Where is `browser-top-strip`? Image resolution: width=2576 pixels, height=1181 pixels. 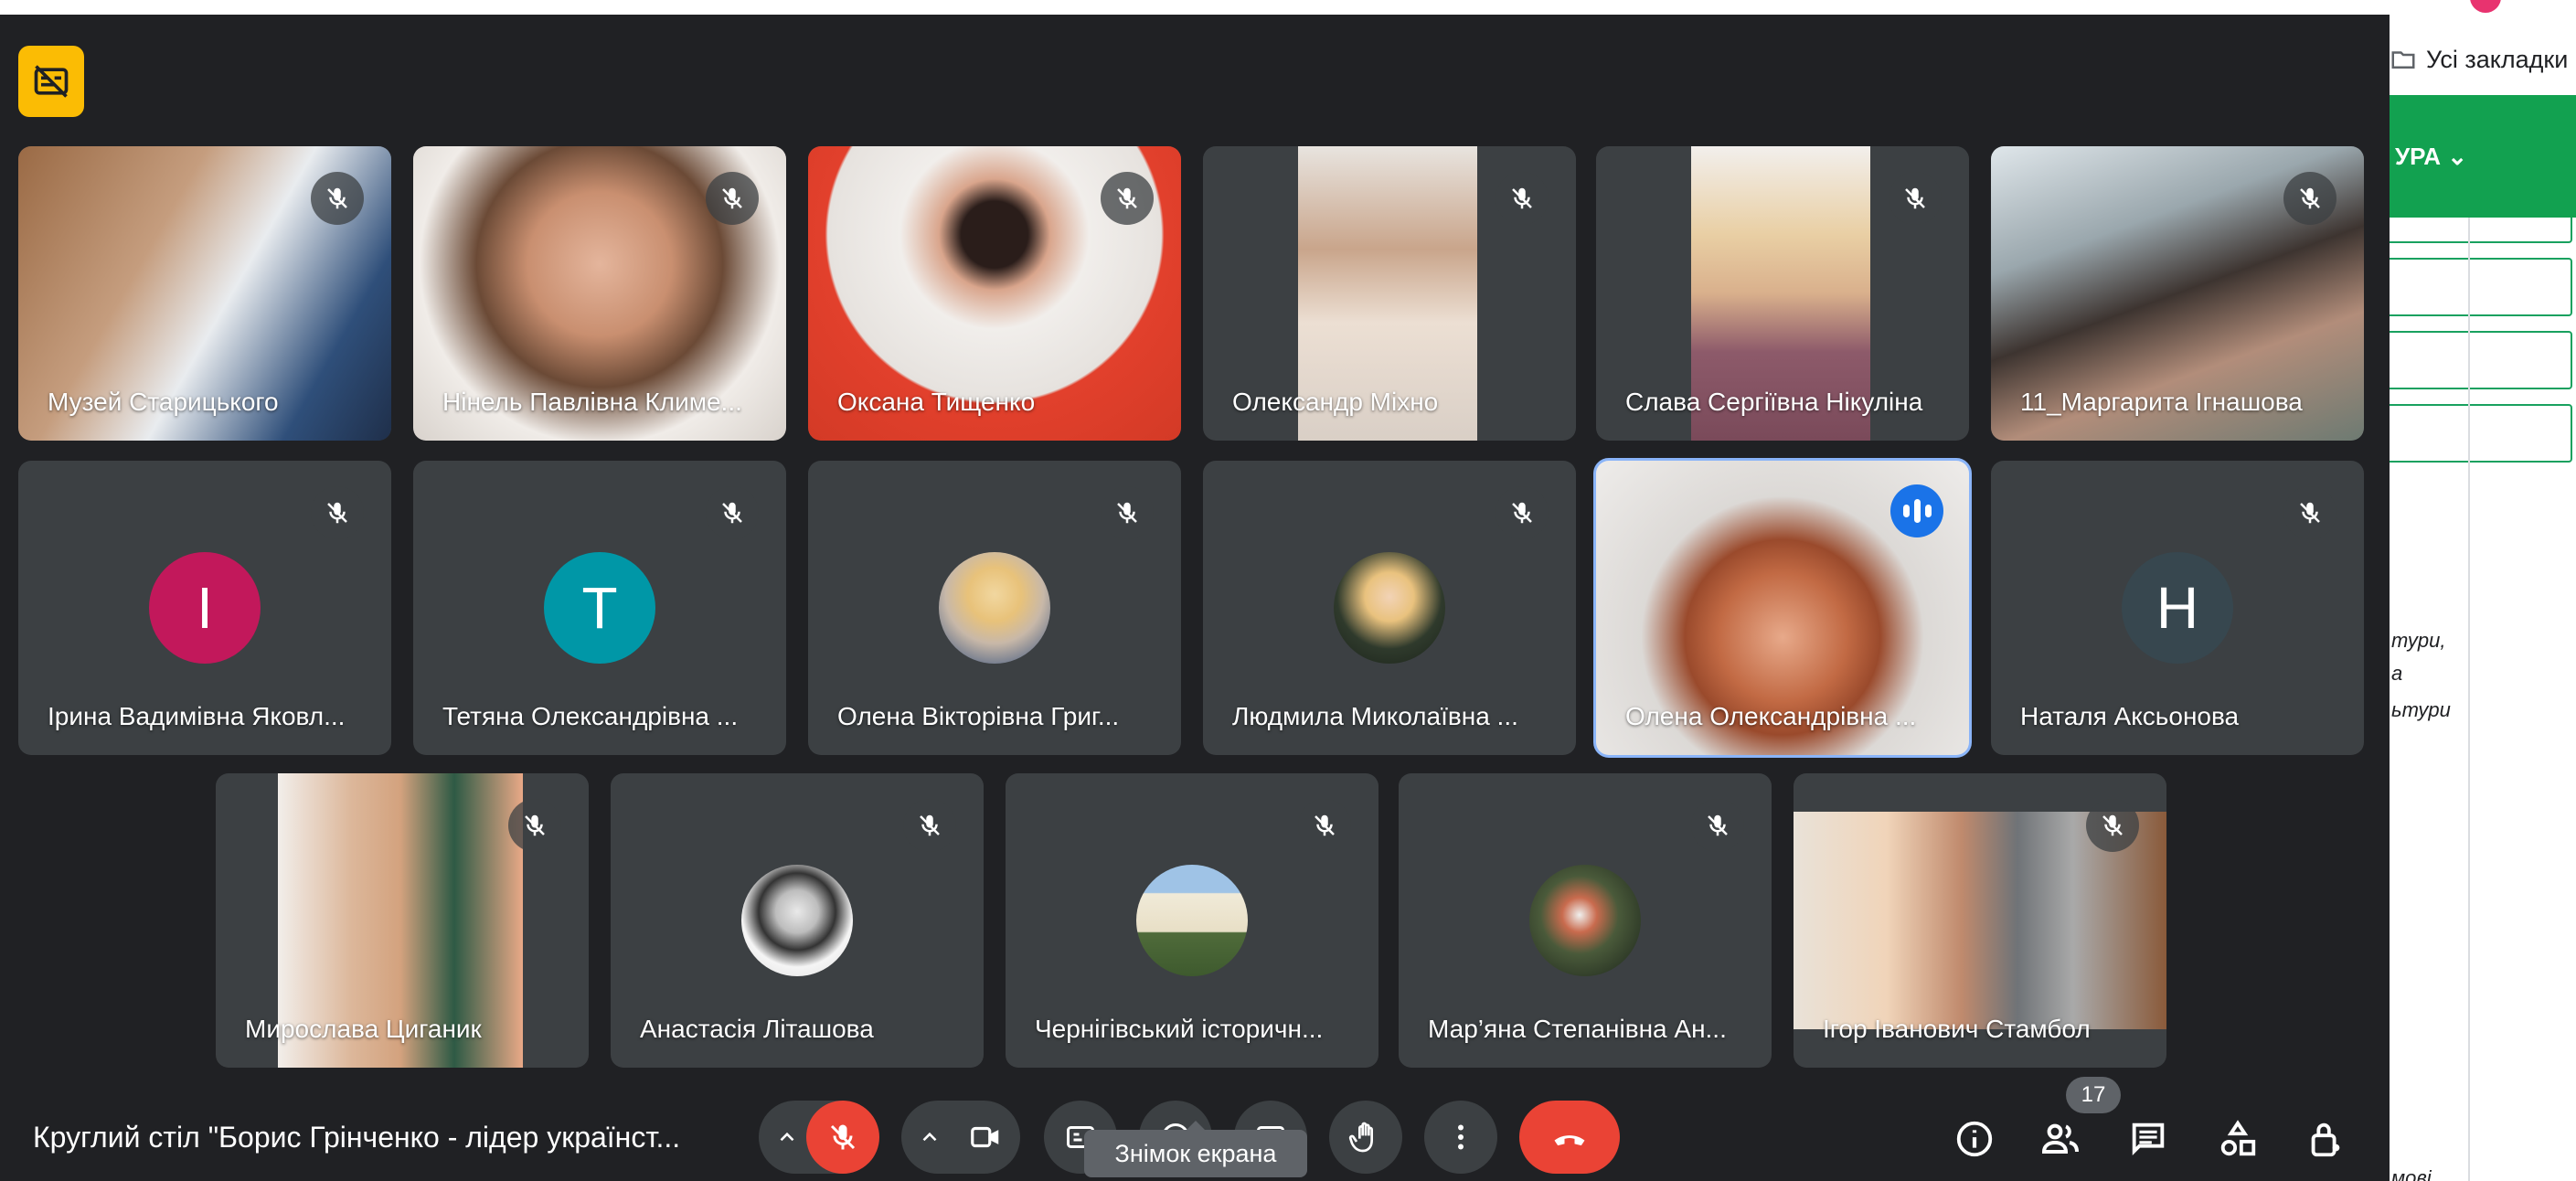 browser-top-strip is located at coordinates (1195, 7).